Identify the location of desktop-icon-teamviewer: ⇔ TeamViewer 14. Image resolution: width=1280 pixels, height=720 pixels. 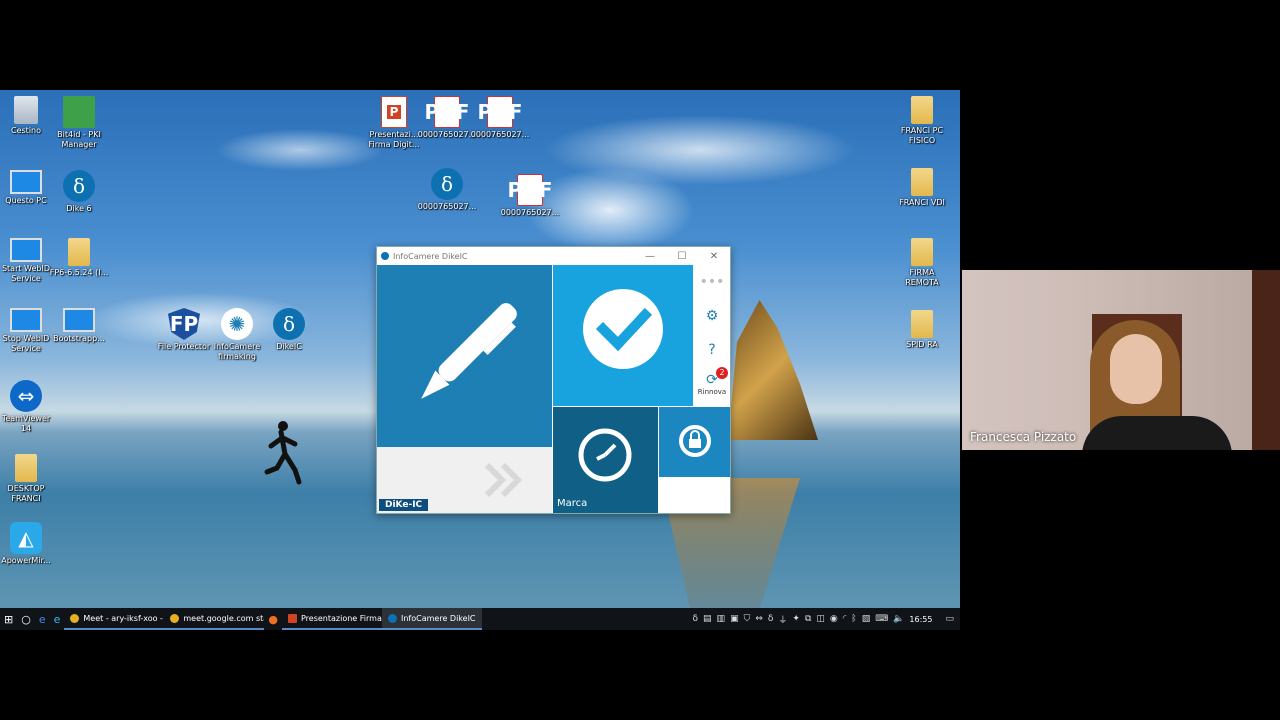
(28, 407).